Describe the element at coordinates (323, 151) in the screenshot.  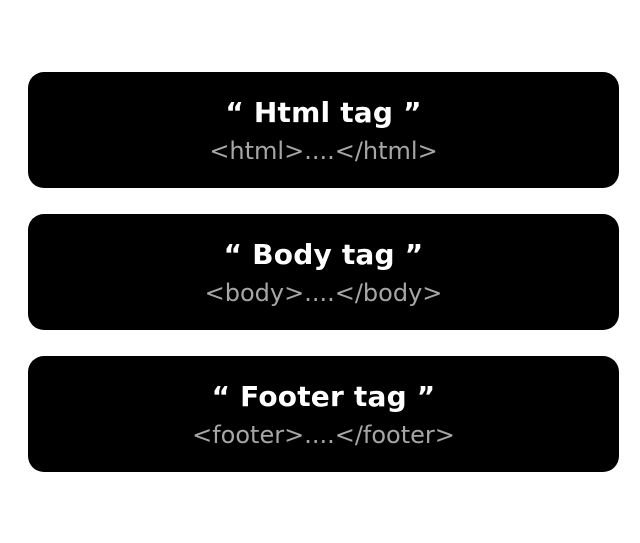
I see `html-tag-code: <html>....</html>` at that location.